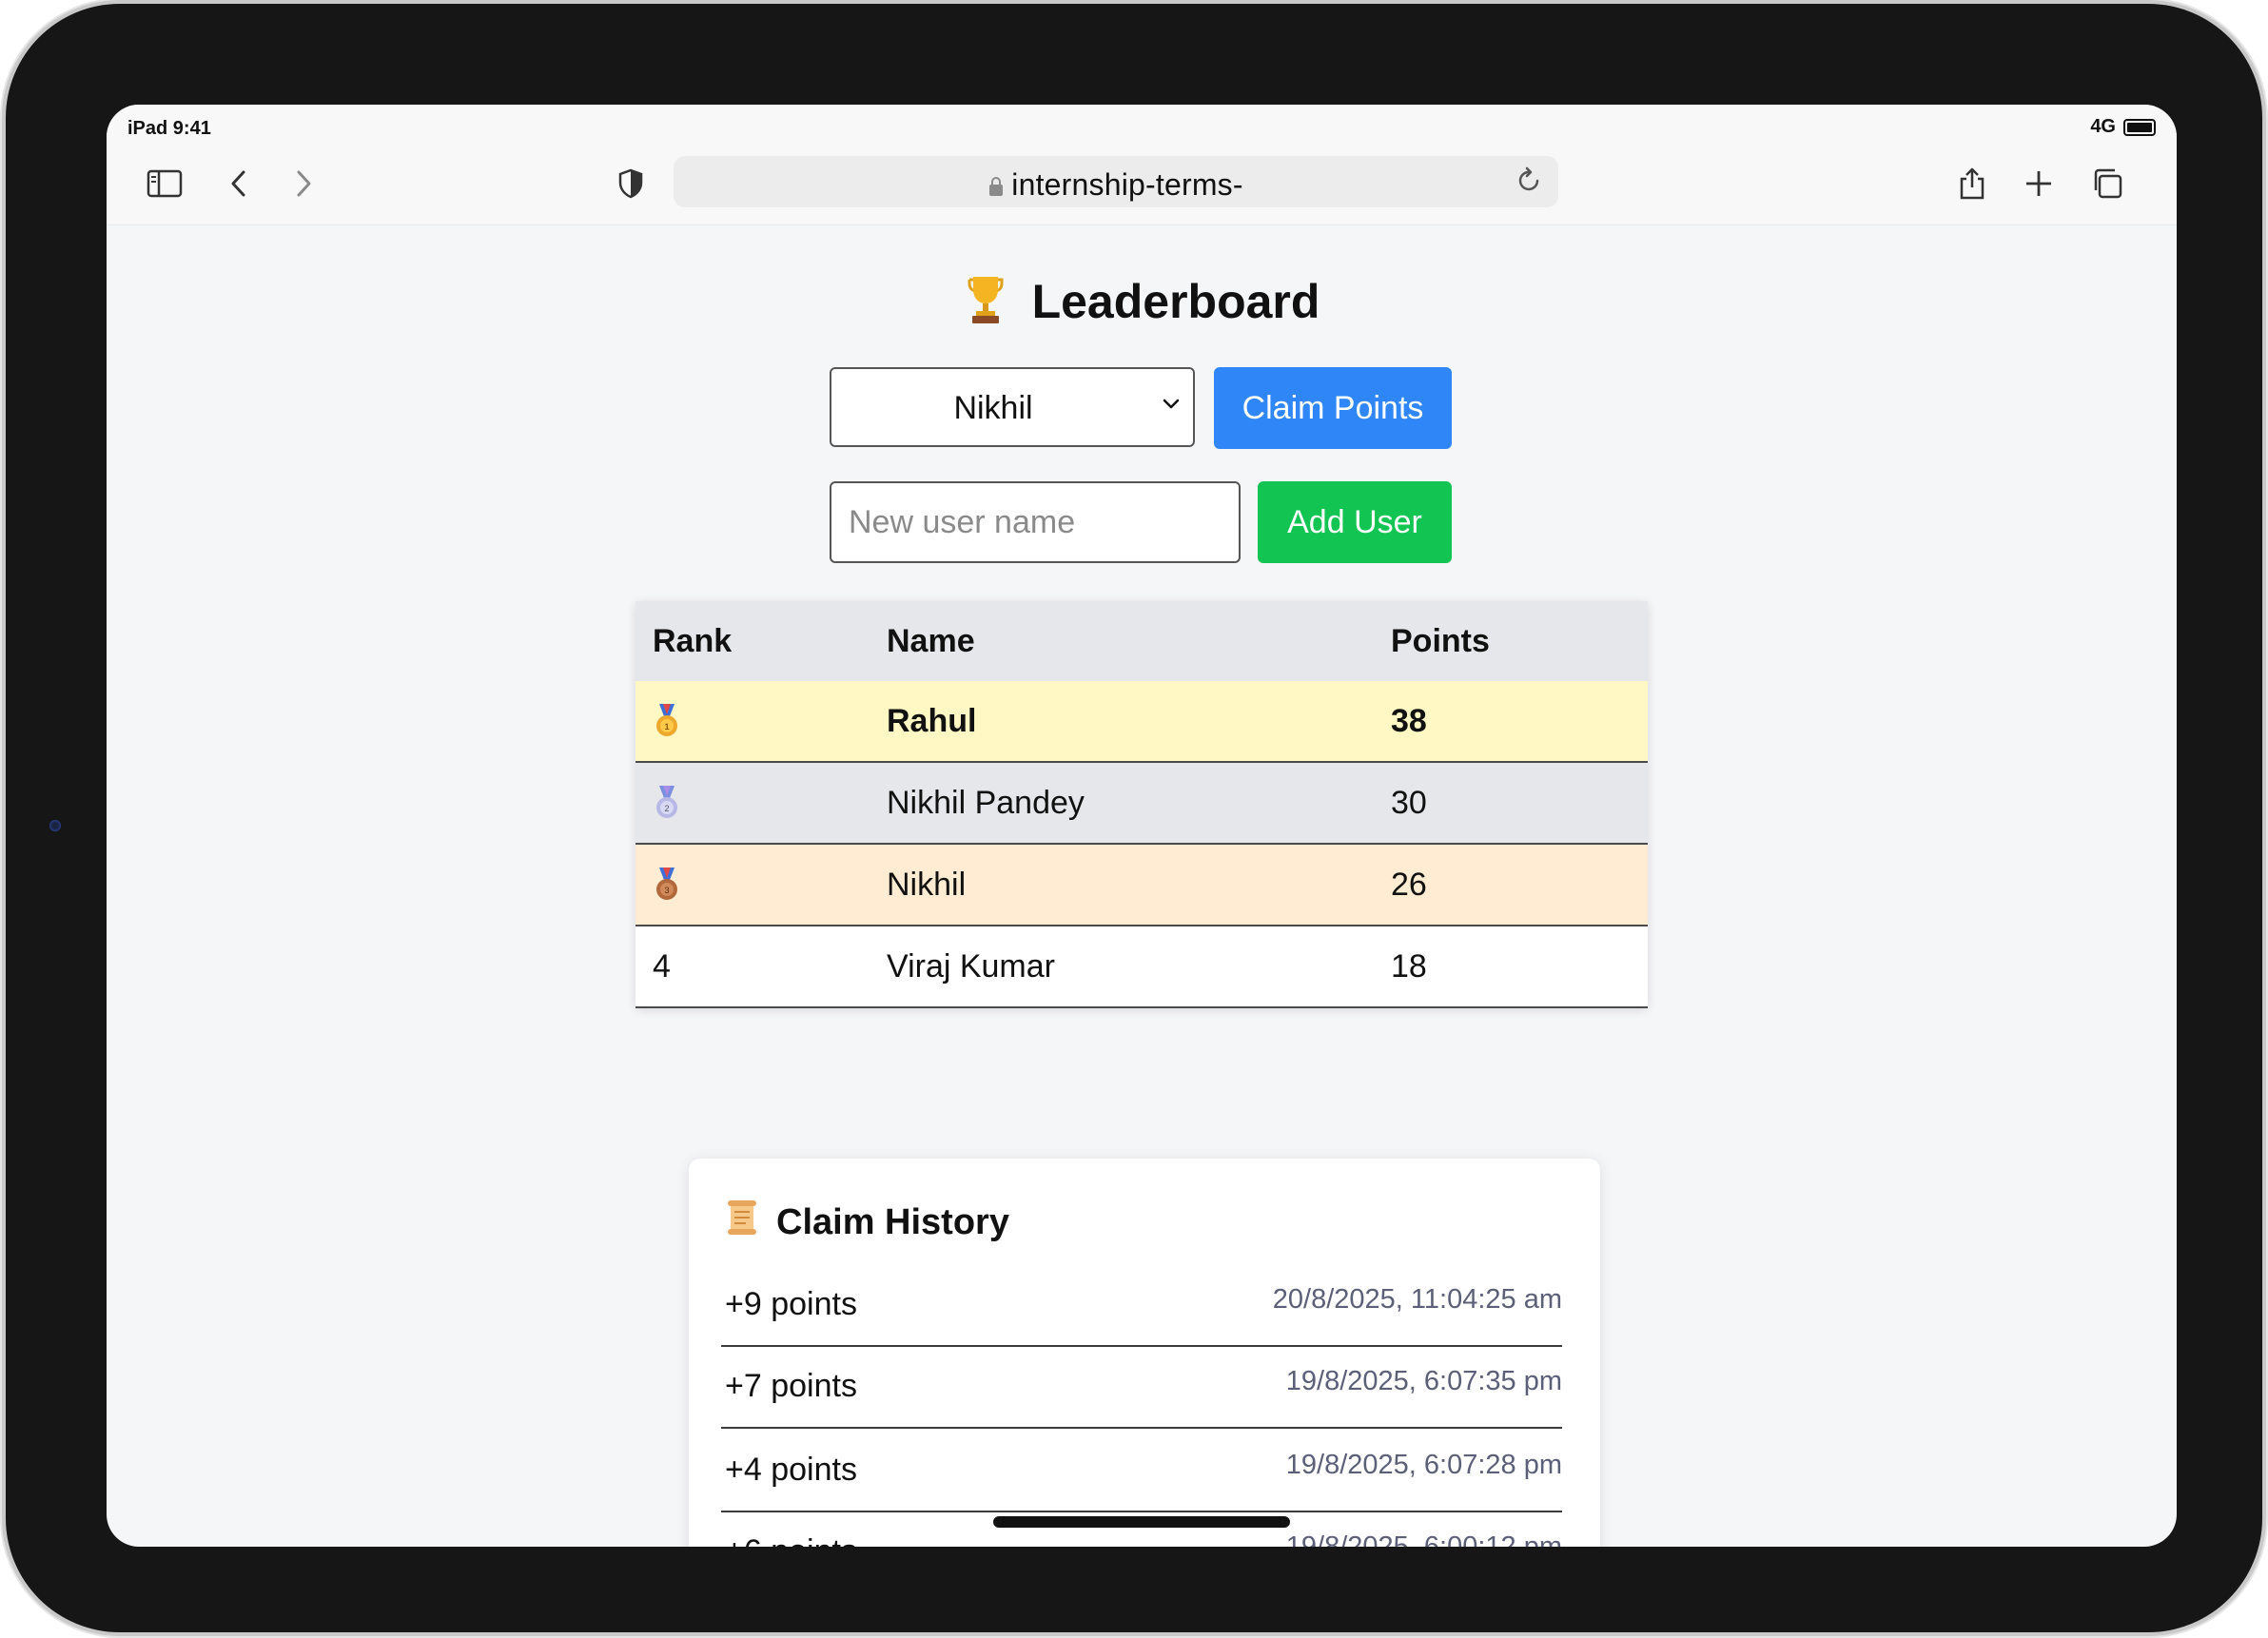 This screenshot has width=2268, height=1638. Describe the element at coordinates (791, 1540) in the screenshot. I see `history-points: +6 points` at that location.